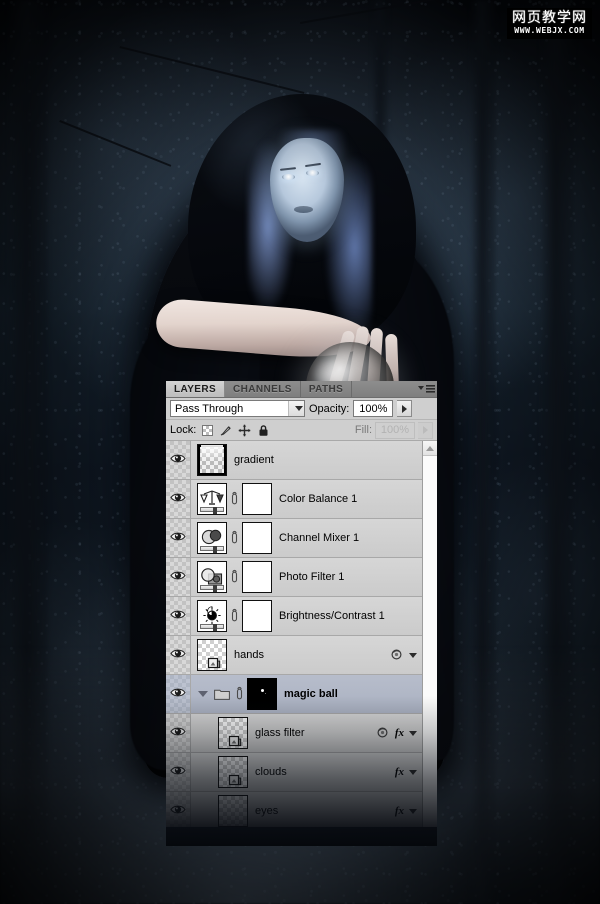 The height and width of the screenshot is (904, 600). Describe the element at coordinates (430, 448) in the screenshot. I see `scroll-up-arrow-icon` at that location.